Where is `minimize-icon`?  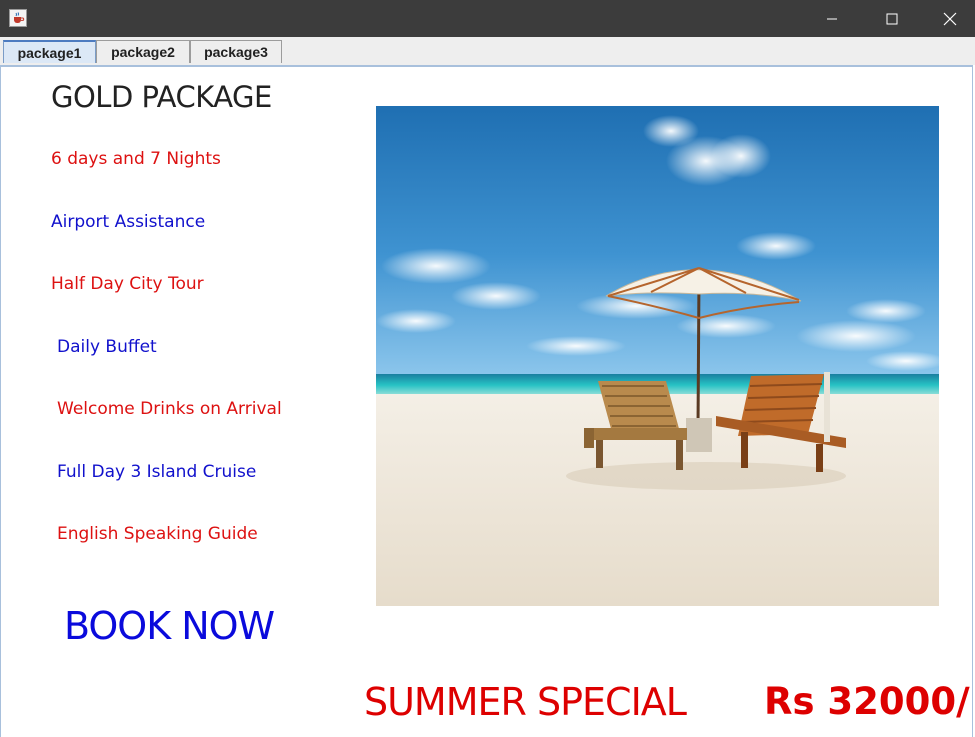 minimize-icon is located at coordinates (832, 18).